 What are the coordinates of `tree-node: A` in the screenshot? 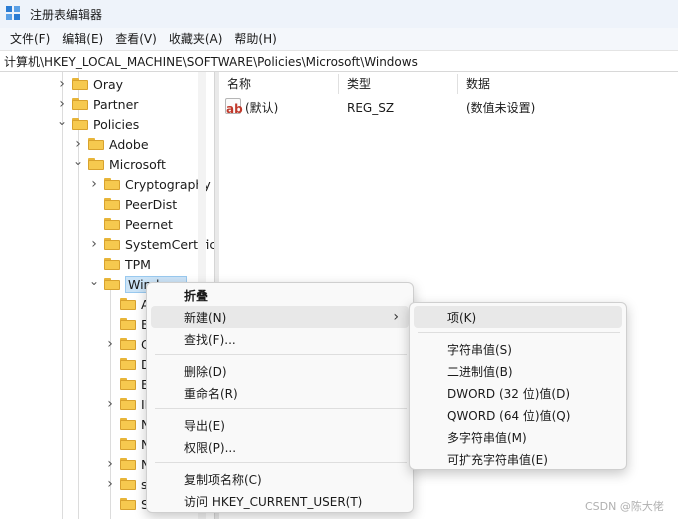 It's located at (127, 304).